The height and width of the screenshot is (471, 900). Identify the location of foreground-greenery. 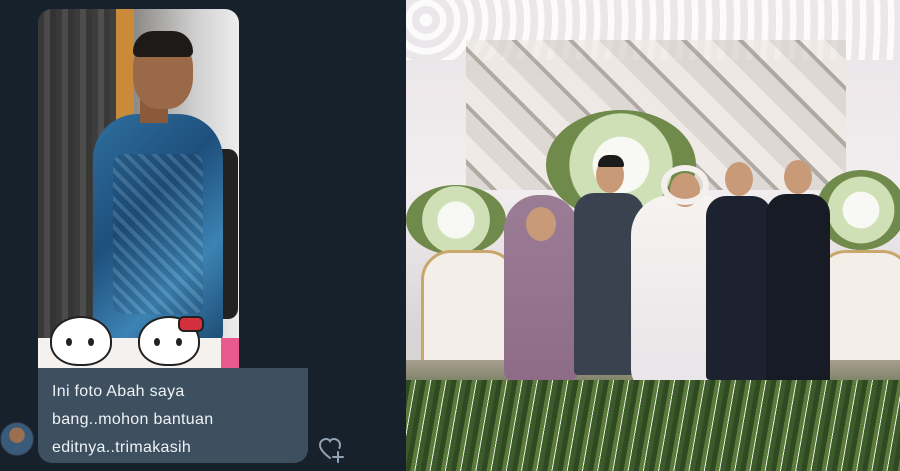
(653, 425).